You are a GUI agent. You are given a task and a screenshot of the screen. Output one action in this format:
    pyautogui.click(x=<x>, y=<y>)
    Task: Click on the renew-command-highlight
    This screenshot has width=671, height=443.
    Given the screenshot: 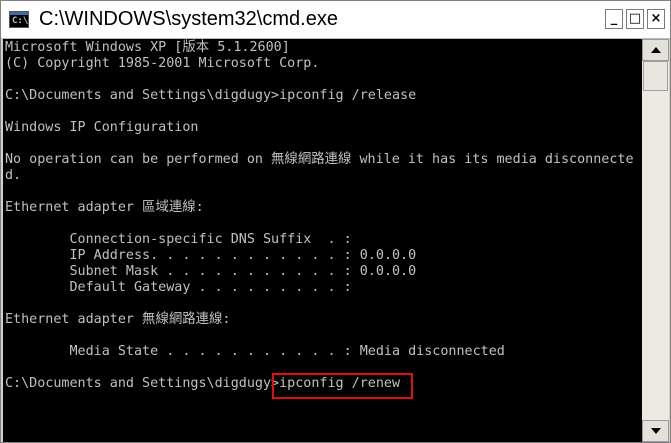 What is the action you would take?
    pyautogui.click(x=342, y=386)
    